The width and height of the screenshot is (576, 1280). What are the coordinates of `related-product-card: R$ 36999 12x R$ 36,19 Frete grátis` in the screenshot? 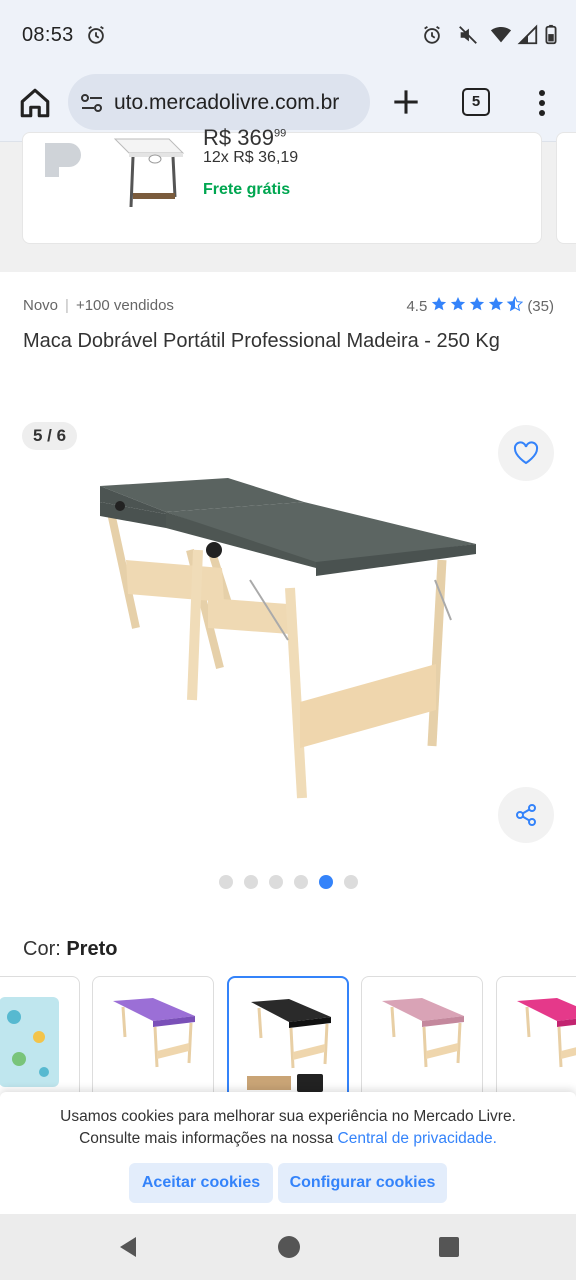 It's located at (282, 184).